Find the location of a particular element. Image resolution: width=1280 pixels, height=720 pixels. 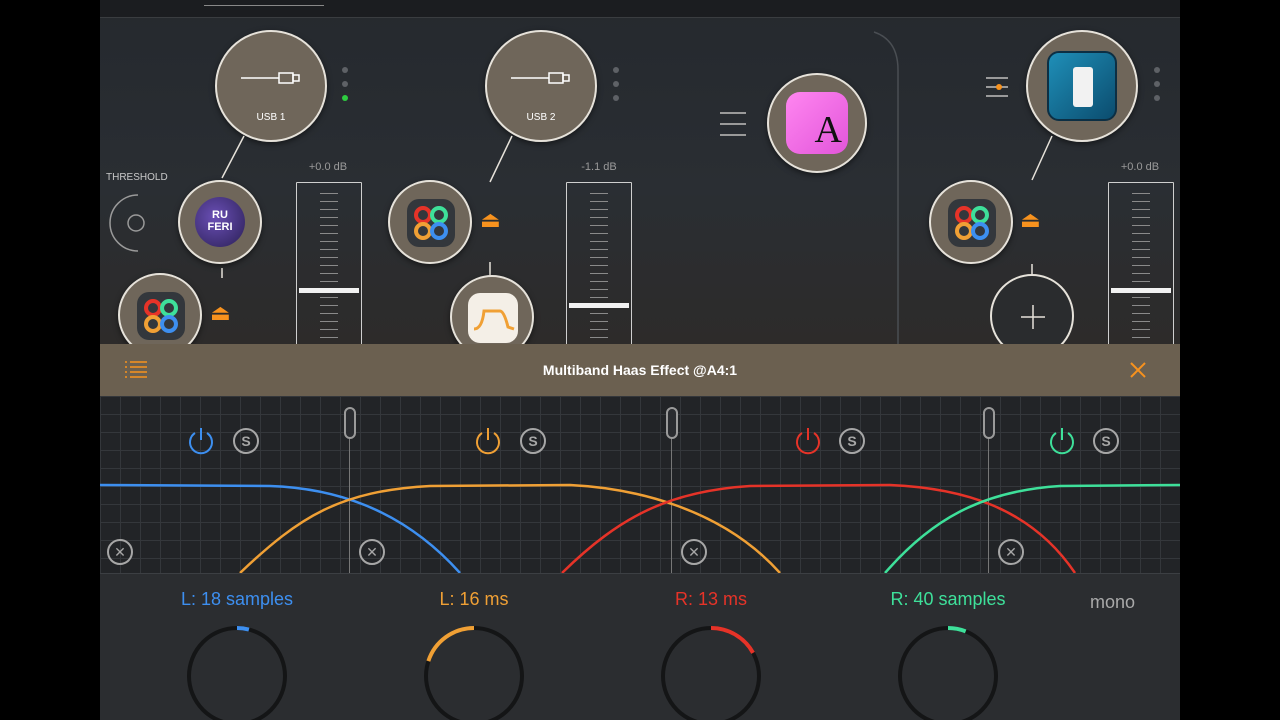

top-bar is located at coordinates (640, 9).